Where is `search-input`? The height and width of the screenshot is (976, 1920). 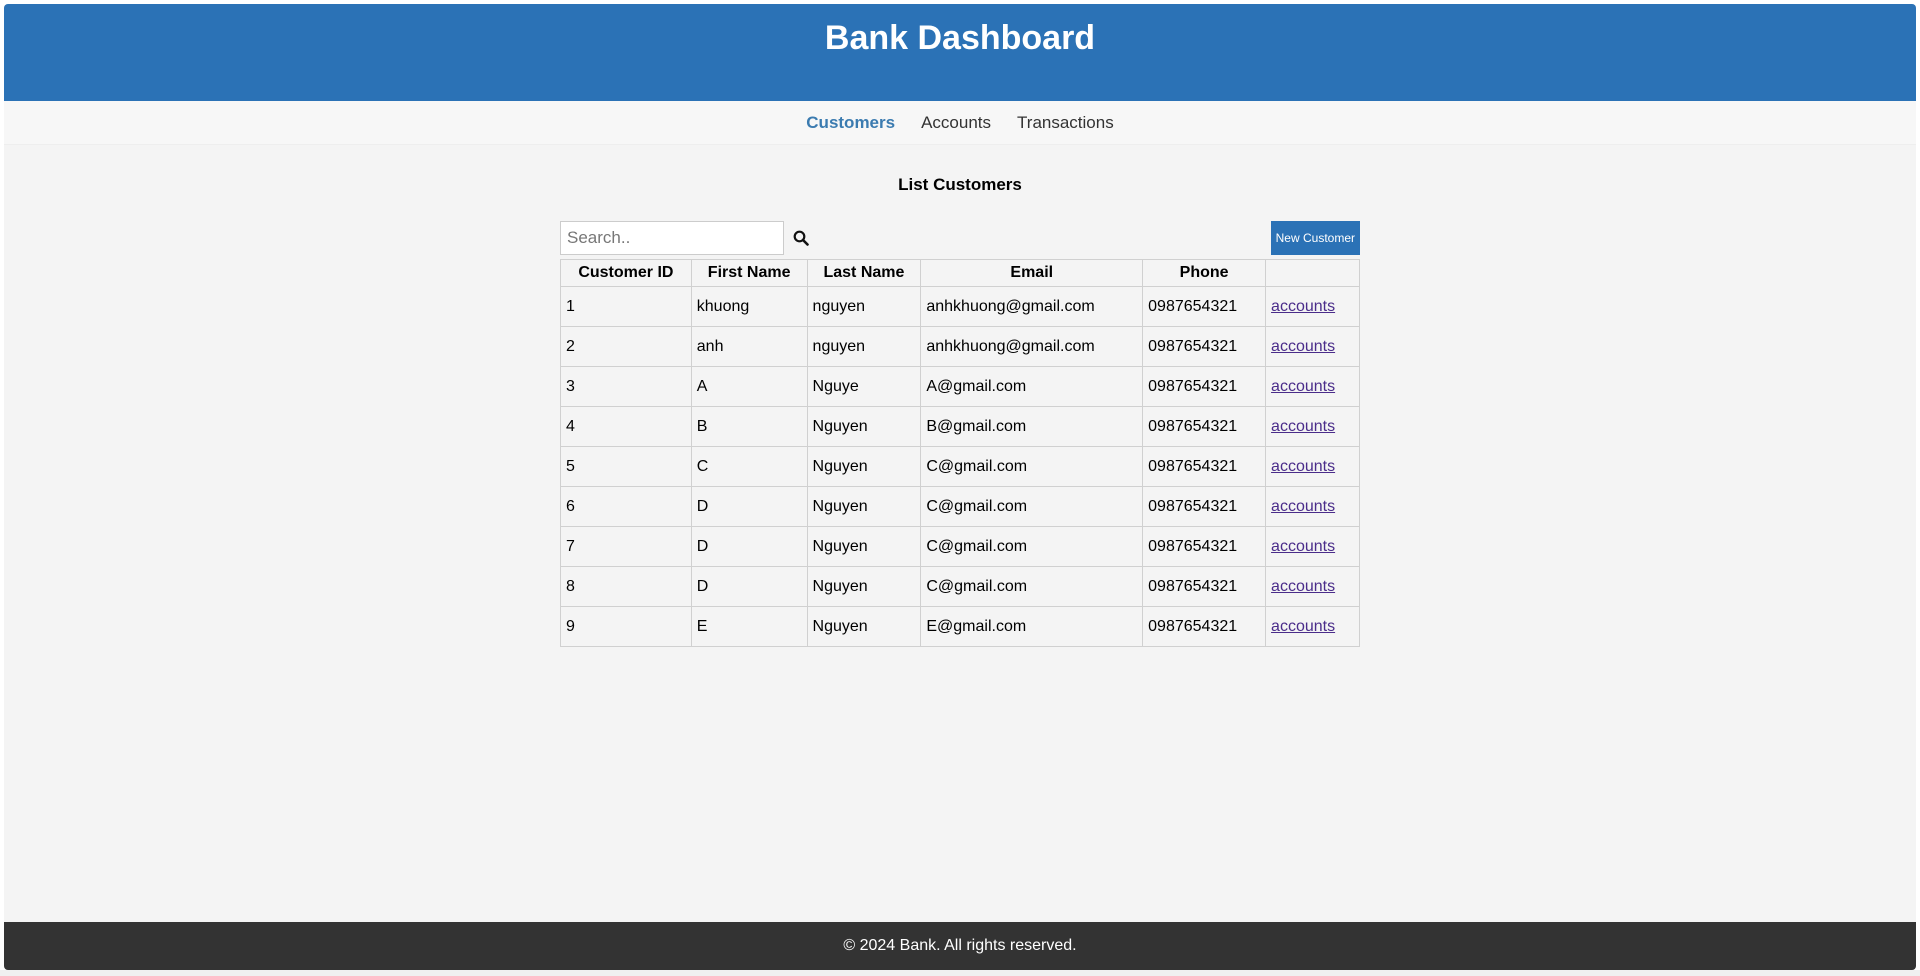 search-input is located at coordinates (672, 238).